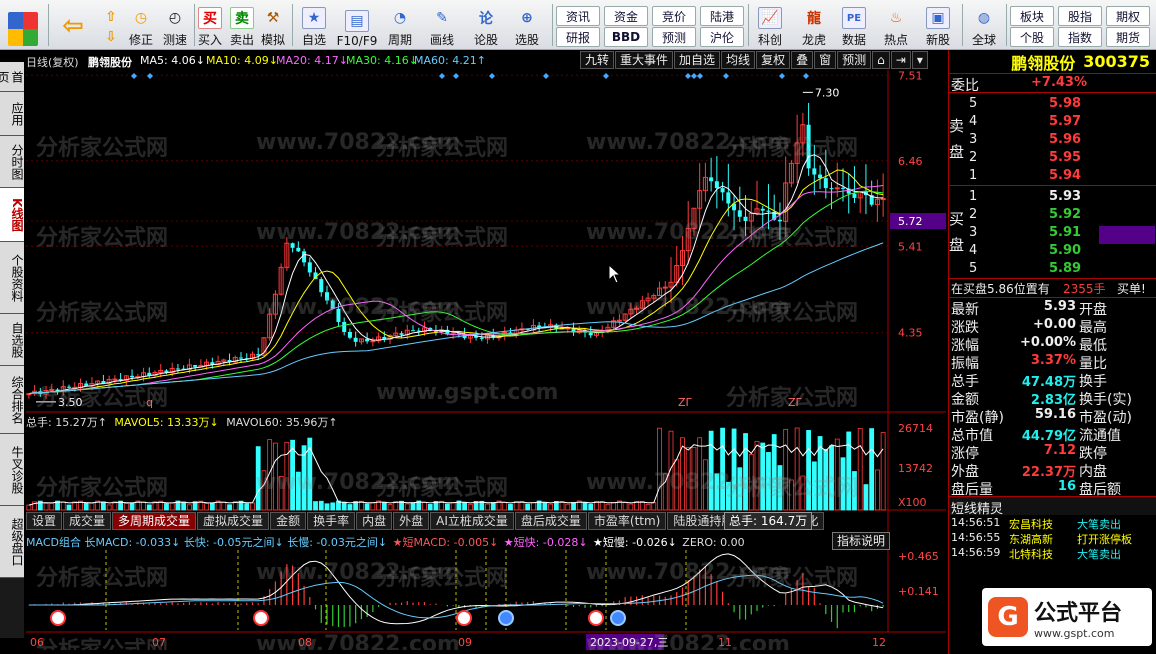 This screenshot has height=654, width=1156. What do you see at coordinates (722, 16) in the screenshot?
I see `hk-connect-button: 陆港` at bounding box center [722, 16].